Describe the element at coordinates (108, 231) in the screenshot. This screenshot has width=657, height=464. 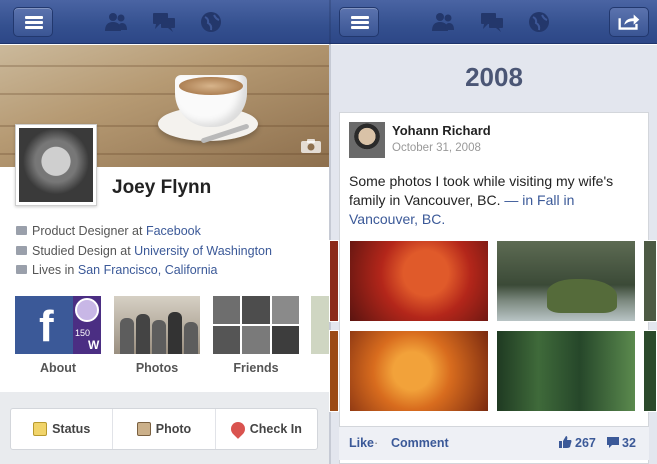
I see `work-info: Product Designer at Facebook` at that location.